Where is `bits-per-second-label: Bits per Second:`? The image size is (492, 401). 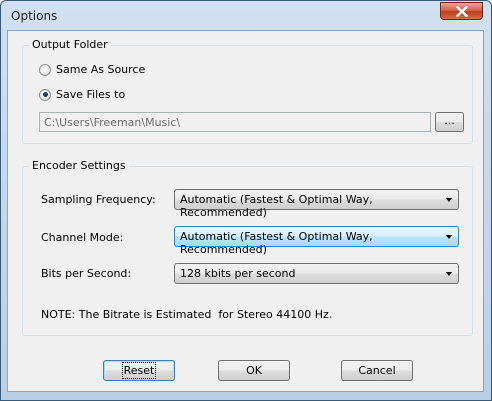 bits-per-second-label: Bits per Second: is located at coordinates (86, 273).